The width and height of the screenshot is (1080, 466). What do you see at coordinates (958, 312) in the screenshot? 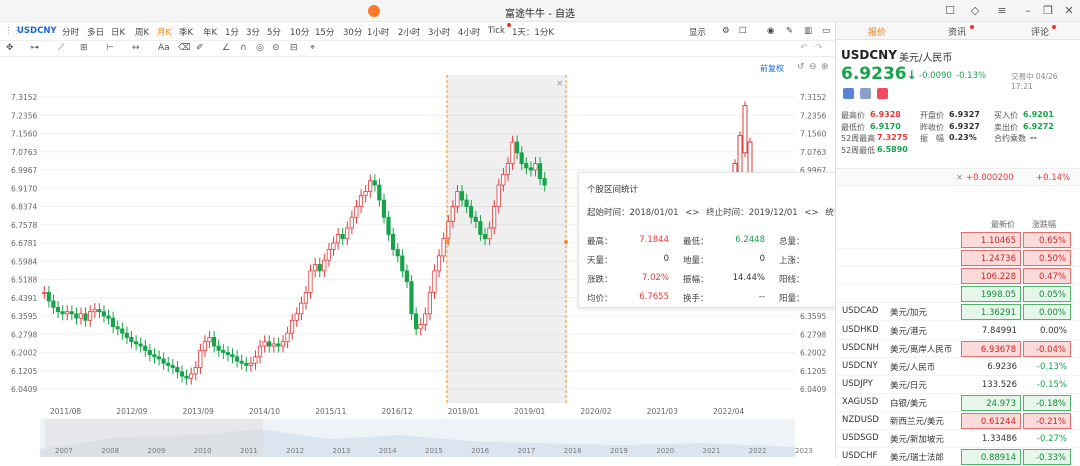
I see `watchlist-row: USDCAD 美元/加元 1.36291 0.00%` at bounding box center [958, 312].